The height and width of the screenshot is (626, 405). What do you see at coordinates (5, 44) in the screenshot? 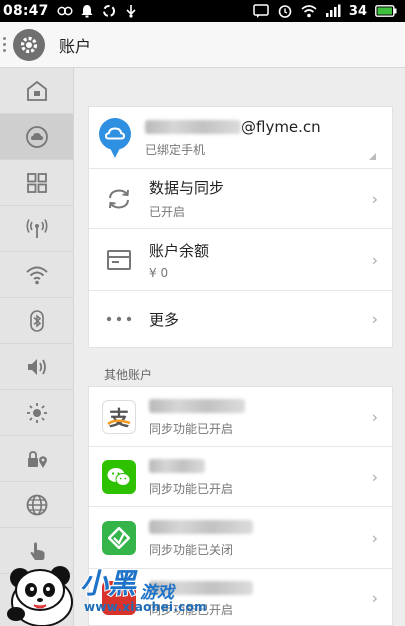
I see `drawer-handle-icon` at bounding box center [5, 44].